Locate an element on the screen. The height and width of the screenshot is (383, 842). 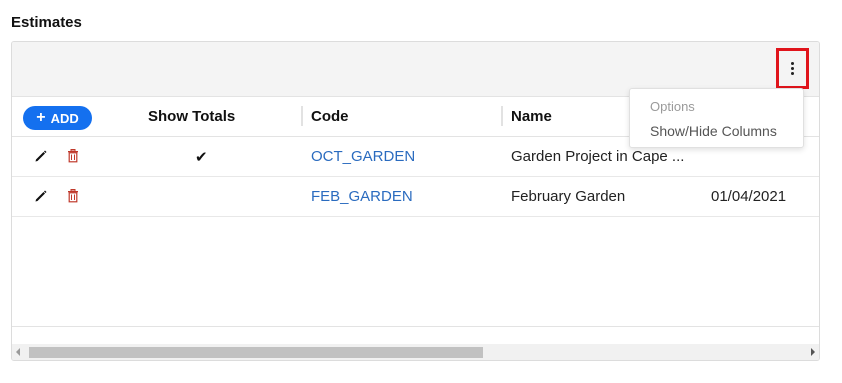
add-button-label: ADD is located at coordinates (64, 118).